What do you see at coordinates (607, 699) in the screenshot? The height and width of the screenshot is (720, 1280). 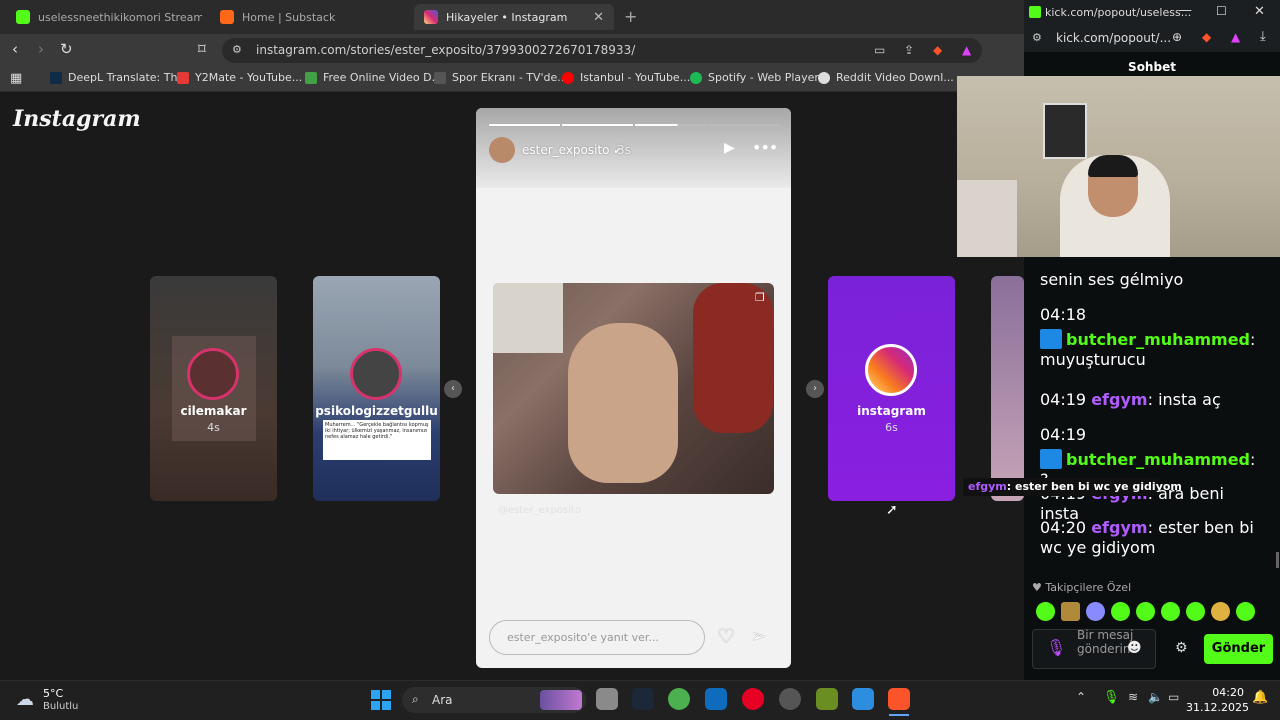 I see `task-view-icon` at bounding box center [607, 699].